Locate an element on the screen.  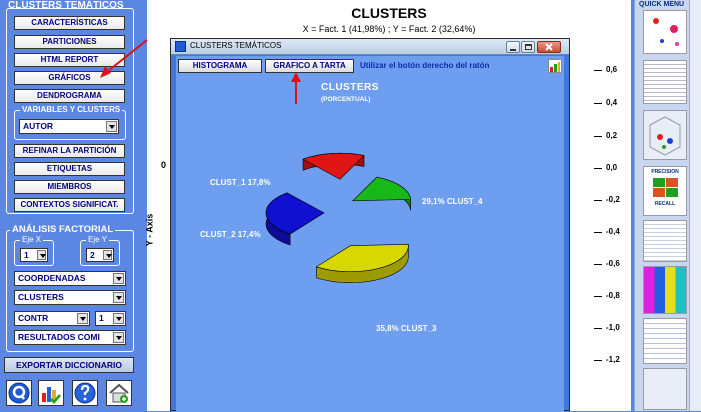
precision-label: PRECISION is located at coordinates (665, 172).